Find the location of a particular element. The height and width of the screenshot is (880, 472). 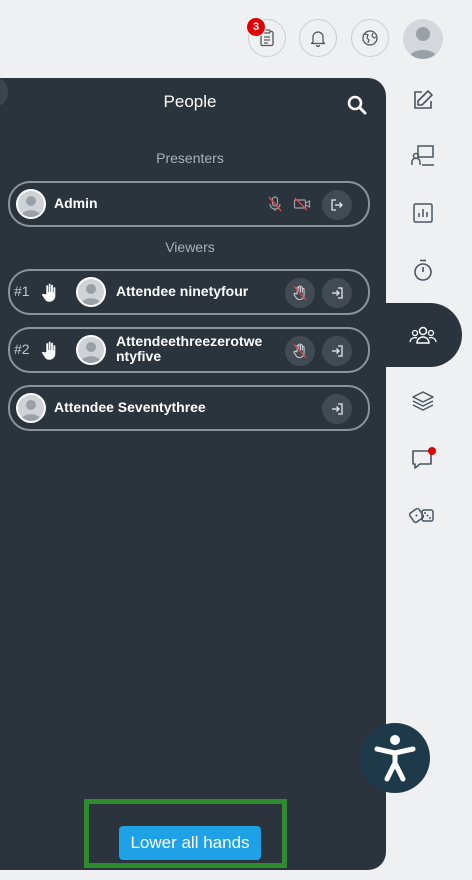

timer-icon is located at coordinates (423, 270).